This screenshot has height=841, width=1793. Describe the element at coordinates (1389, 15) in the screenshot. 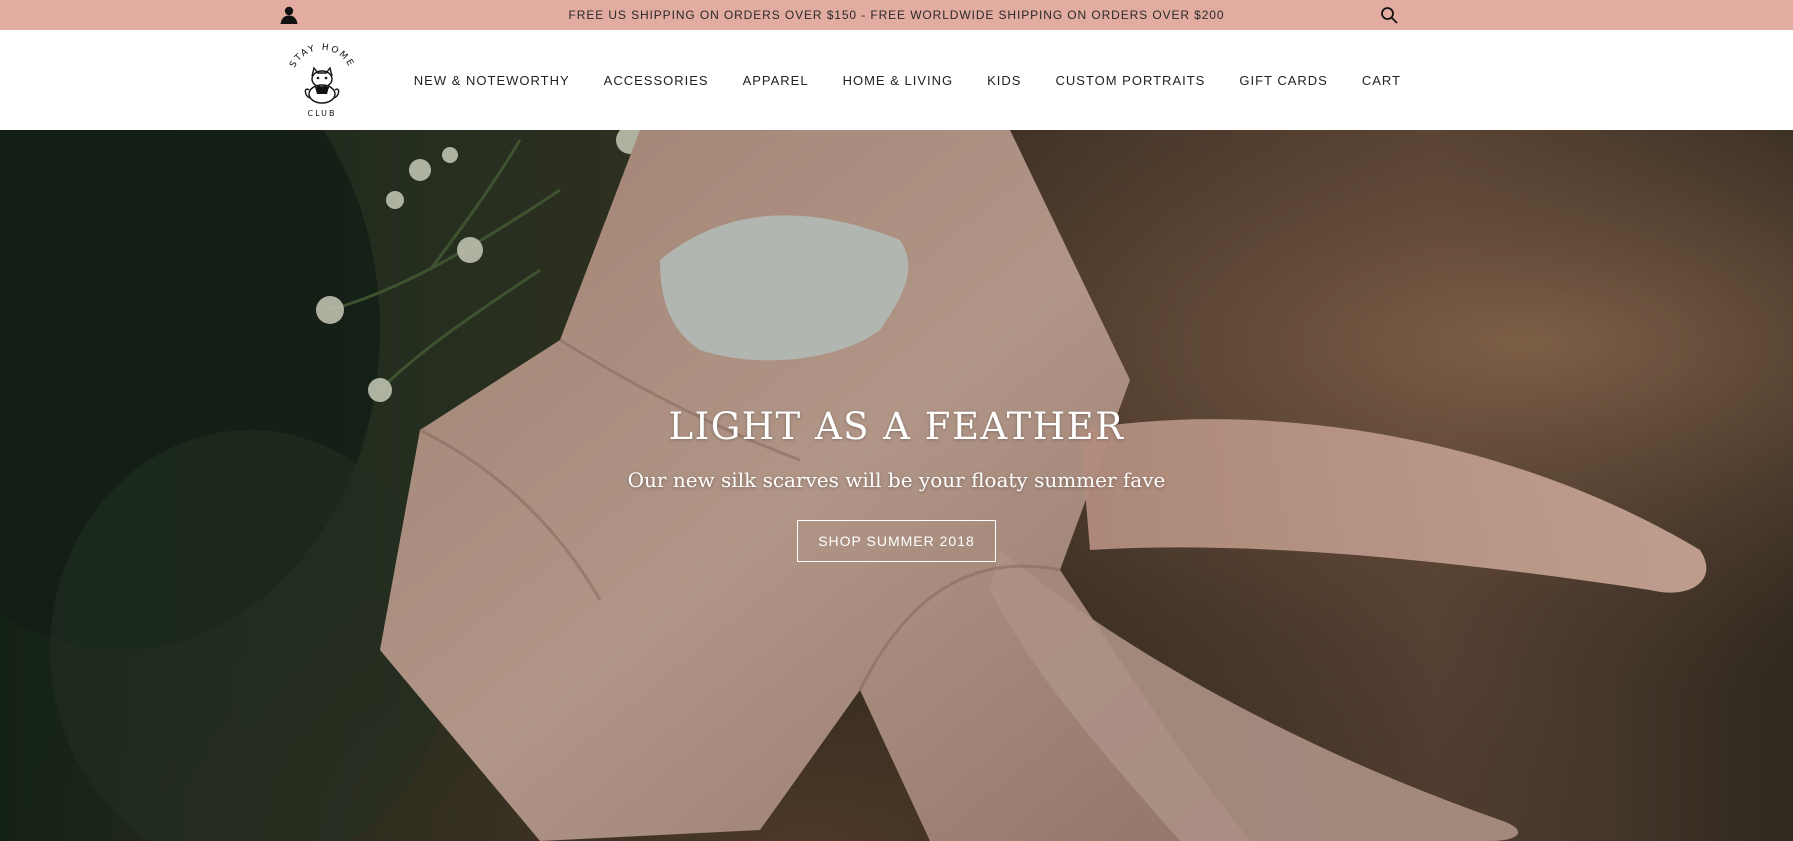

I see `search-icon` at that location.